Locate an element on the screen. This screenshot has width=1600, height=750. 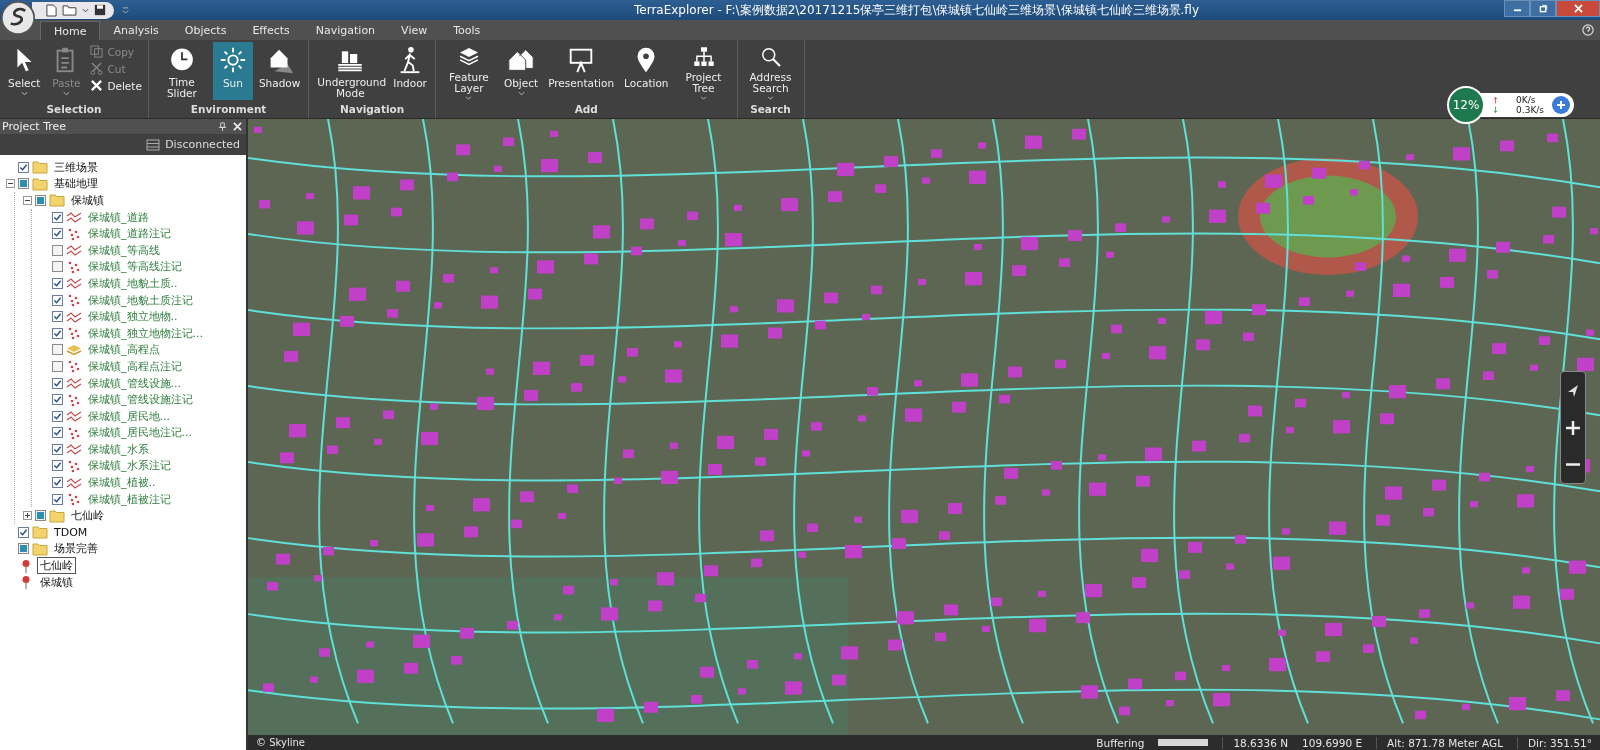
ribbon-button: Location is located at coordinates (646, 71).